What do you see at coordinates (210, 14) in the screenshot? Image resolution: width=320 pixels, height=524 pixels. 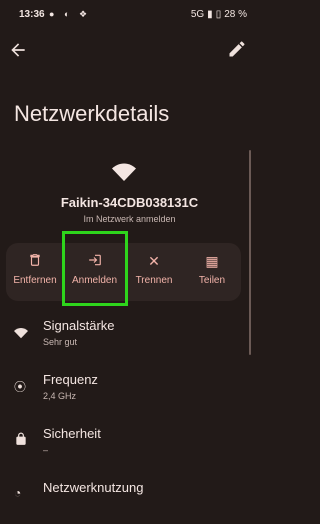 I see `signal-icon: ▮` at bounding box center [210, 14].